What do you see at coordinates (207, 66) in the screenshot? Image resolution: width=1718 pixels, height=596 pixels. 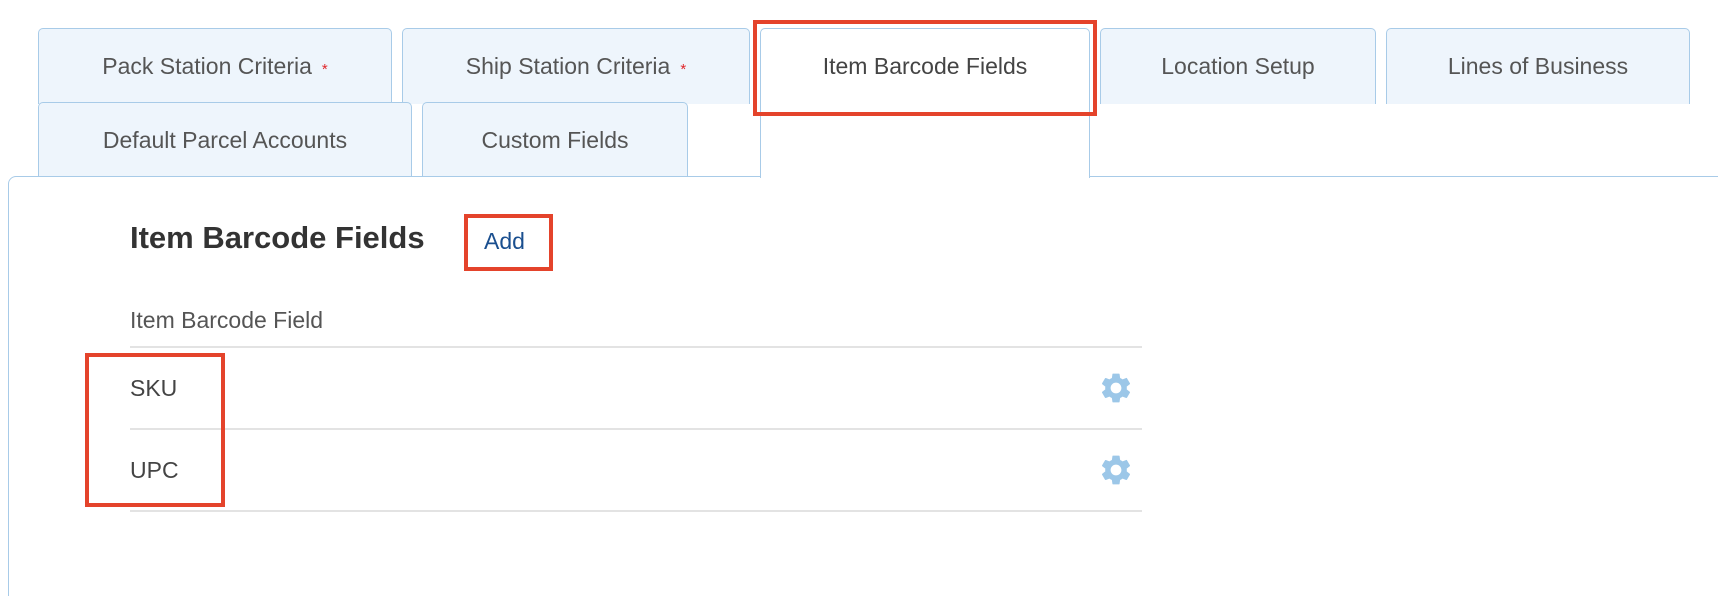 I see `tab-label: Pack Station Criteria` at bounding box center [207, 66].